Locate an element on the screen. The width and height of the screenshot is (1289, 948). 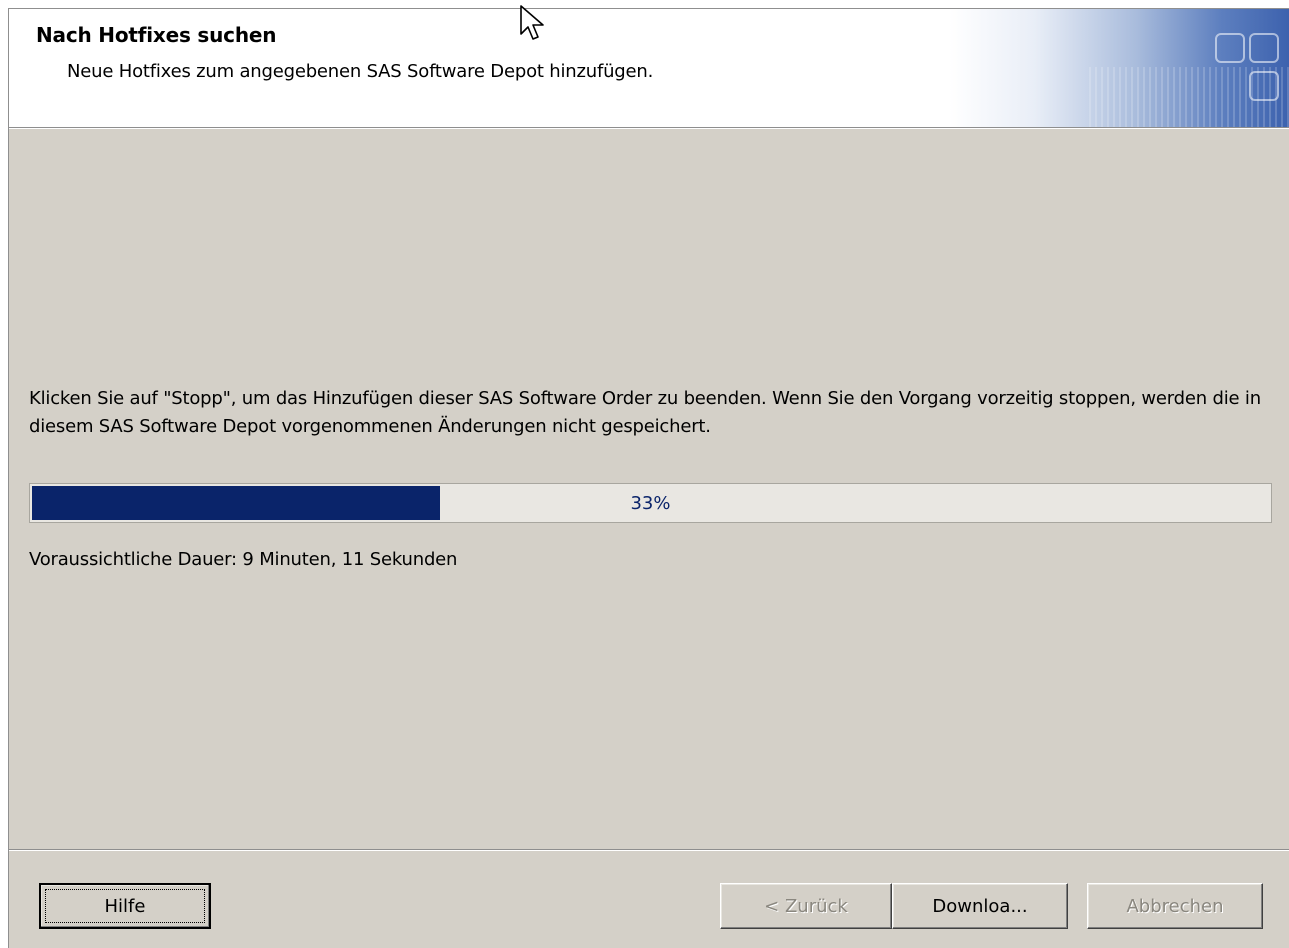
mouse-pointer-icon is located at coordinates (532, 22).